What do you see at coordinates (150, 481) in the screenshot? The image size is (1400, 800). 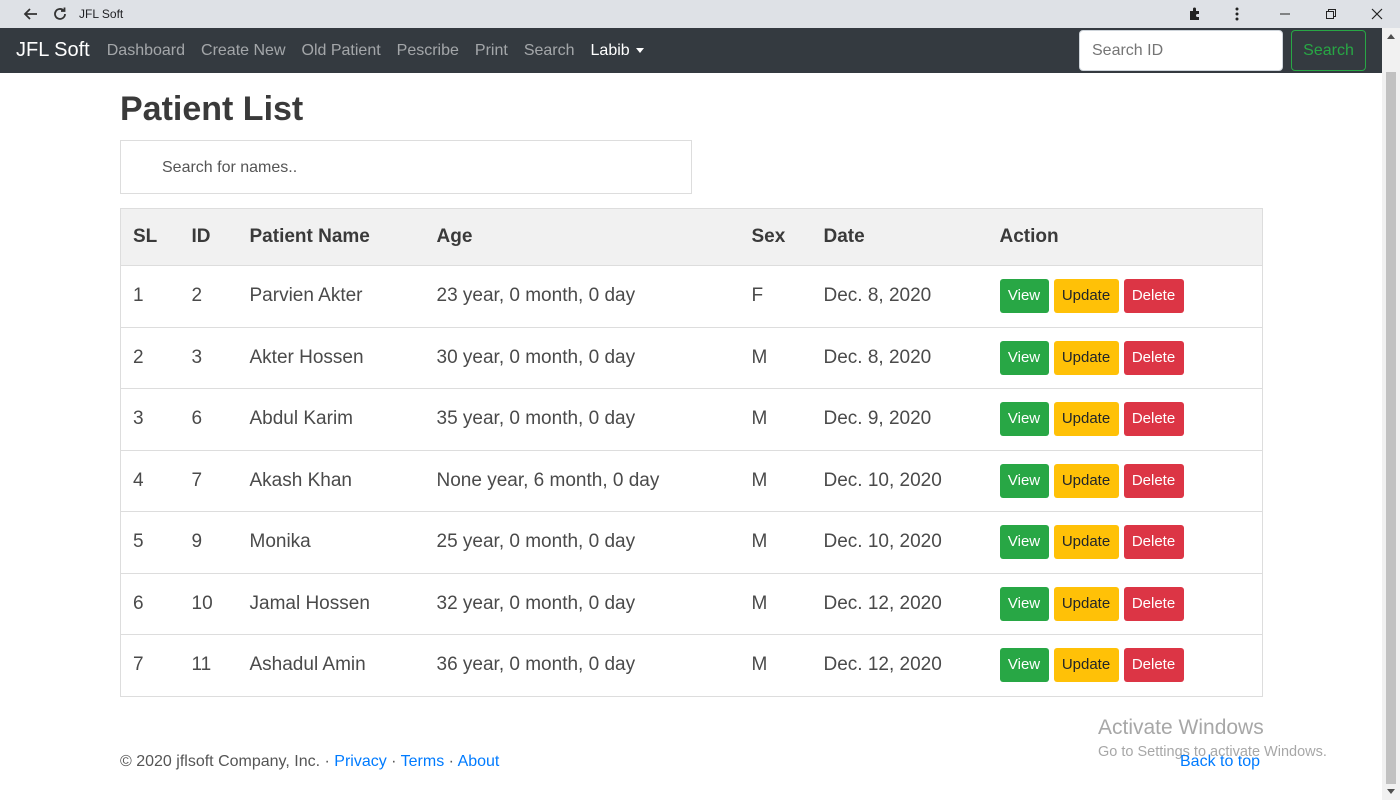 I see `cell-sl: 4` at bounding box center [150, 481].